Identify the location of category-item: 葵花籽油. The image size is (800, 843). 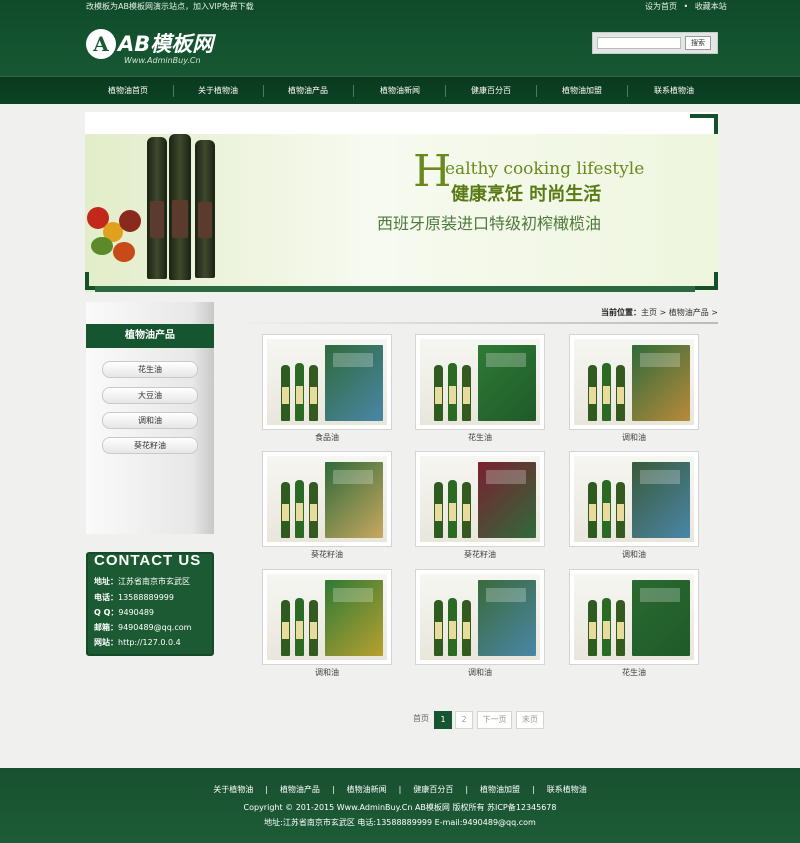
(150, 445).